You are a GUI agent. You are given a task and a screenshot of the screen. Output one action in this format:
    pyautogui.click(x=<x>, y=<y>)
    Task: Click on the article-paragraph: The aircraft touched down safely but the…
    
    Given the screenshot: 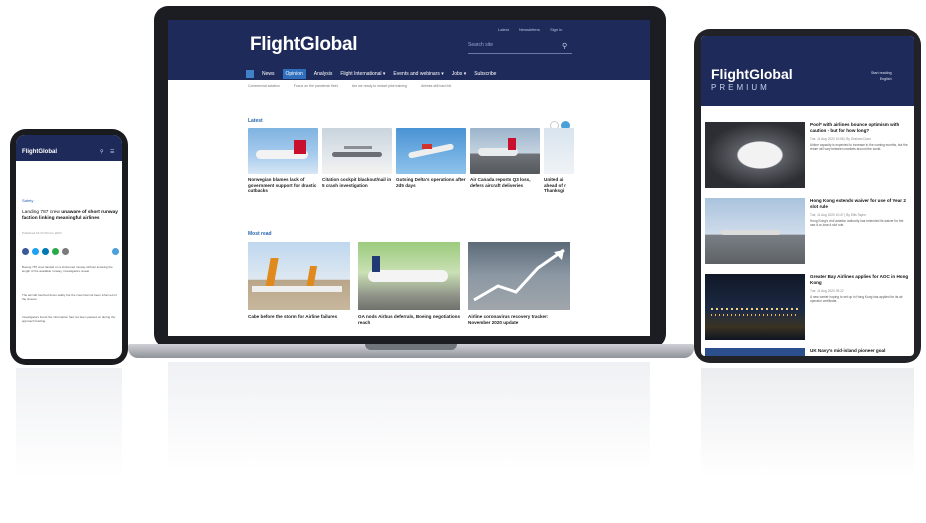 What is the action you would take?
    pyautogui.click(x=69, y=297)
    